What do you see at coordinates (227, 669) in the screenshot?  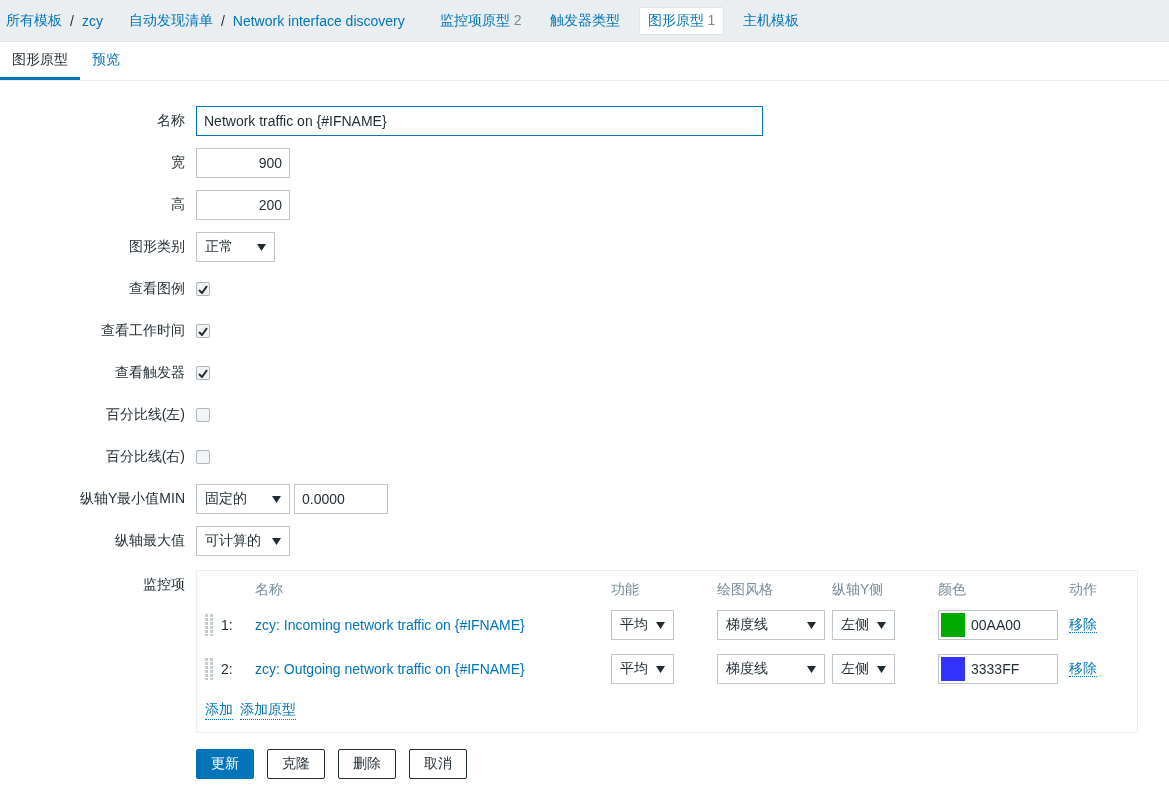 I see `row-index: 2:` at bounding box center [227, 669].